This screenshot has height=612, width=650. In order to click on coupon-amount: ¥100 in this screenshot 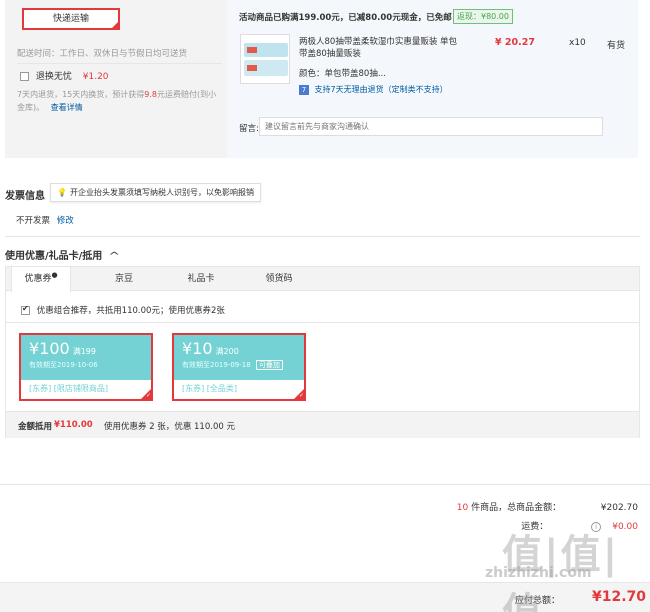, I will do `click(49, 348)`.